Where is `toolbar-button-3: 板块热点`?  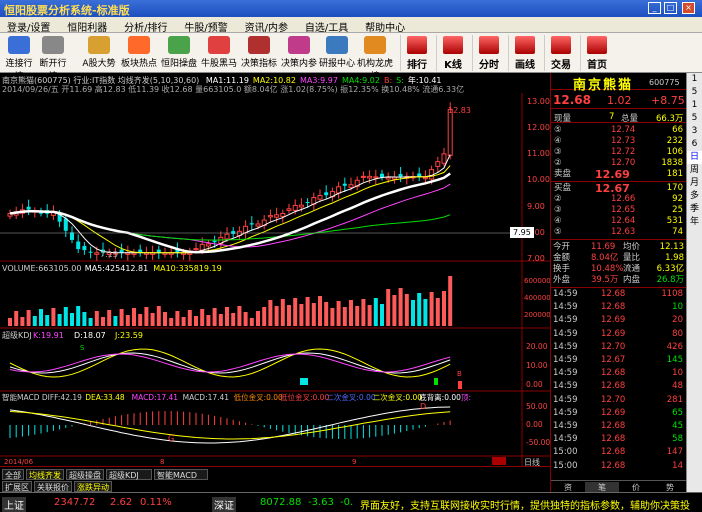 toolbar-button-3: 板块热点 is located at coordinates (139, 53).